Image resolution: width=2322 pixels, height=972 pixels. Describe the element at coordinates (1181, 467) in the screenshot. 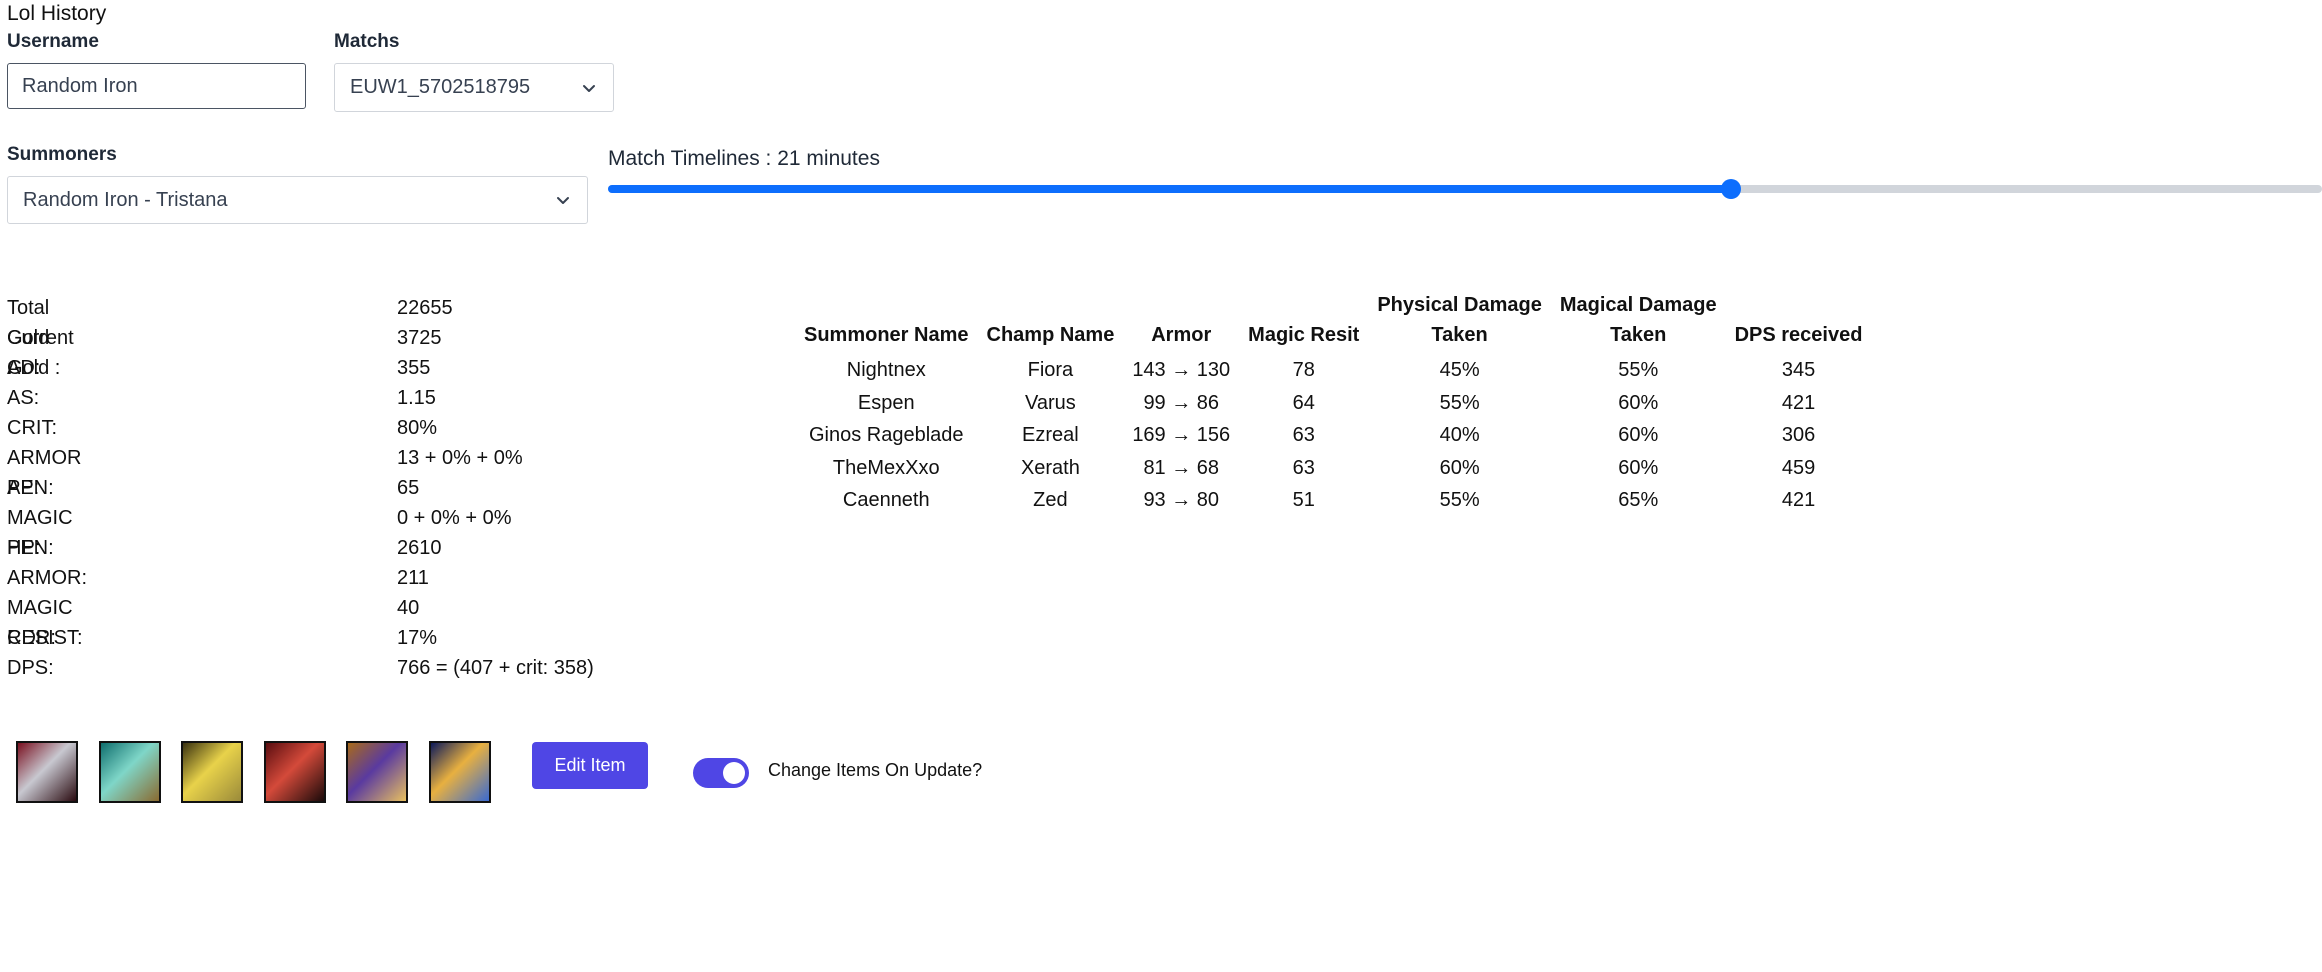

I see `cell-armor: 81 → 68` at that location.